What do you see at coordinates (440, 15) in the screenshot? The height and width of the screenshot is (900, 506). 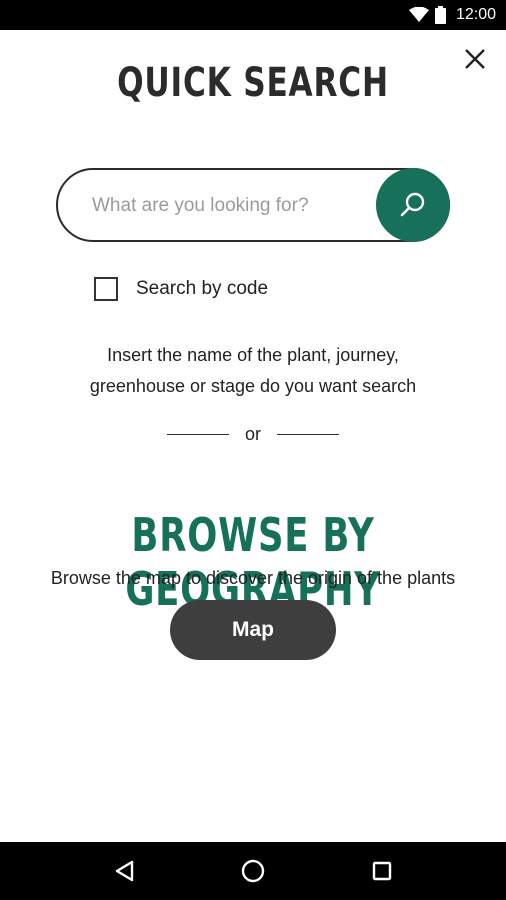 I see `battery-icon` at bounding box center [440, 15].